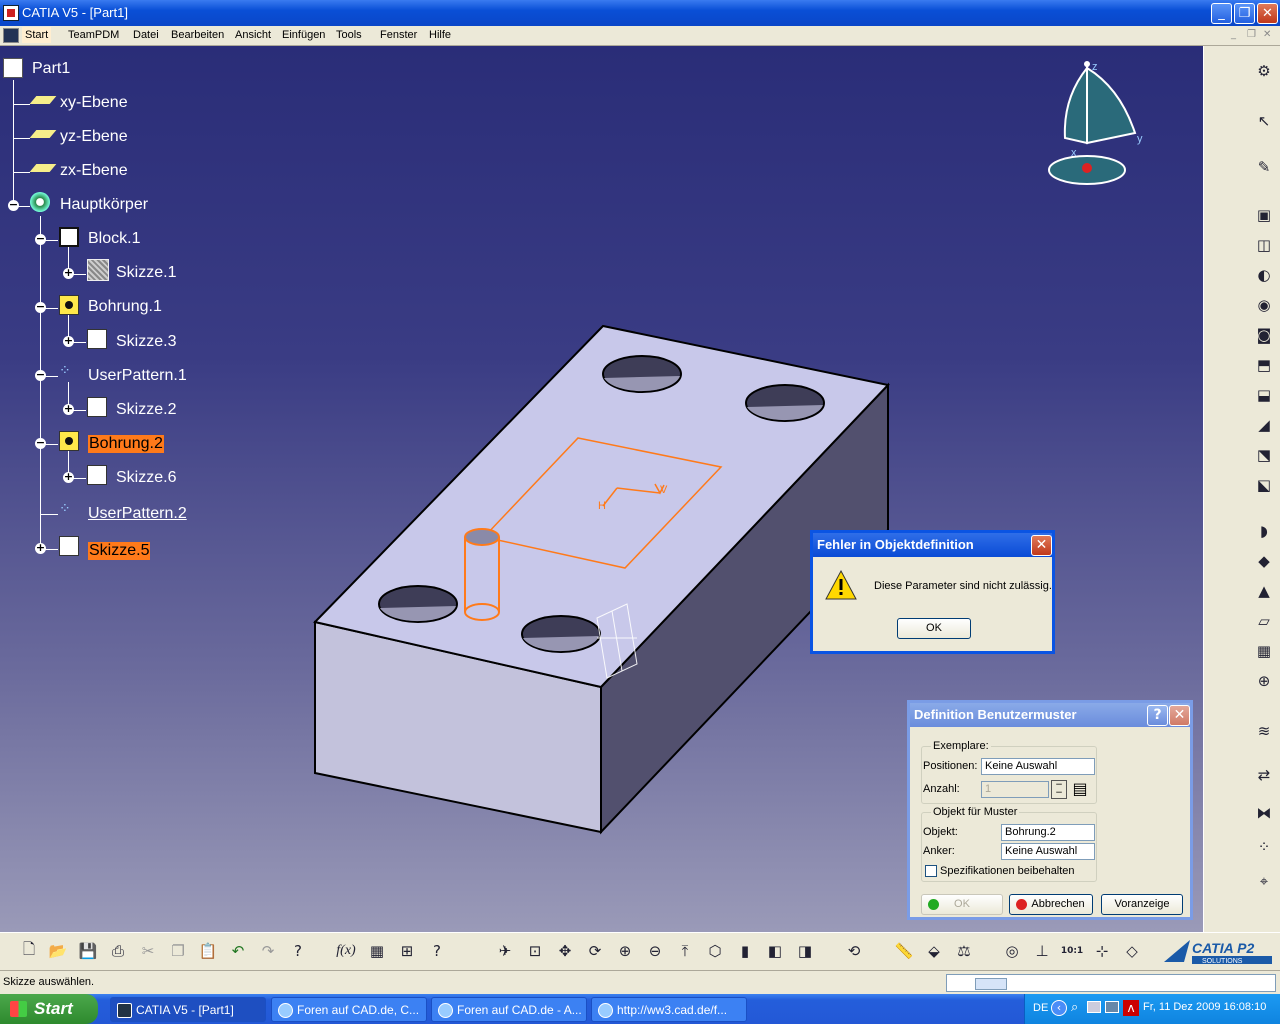 This screenshot has width=1280, height=1024. What do you see at coordinates (745, 951) in the screenshot?
I see `shading-icon: ▮` at bounding box center [745, 951].